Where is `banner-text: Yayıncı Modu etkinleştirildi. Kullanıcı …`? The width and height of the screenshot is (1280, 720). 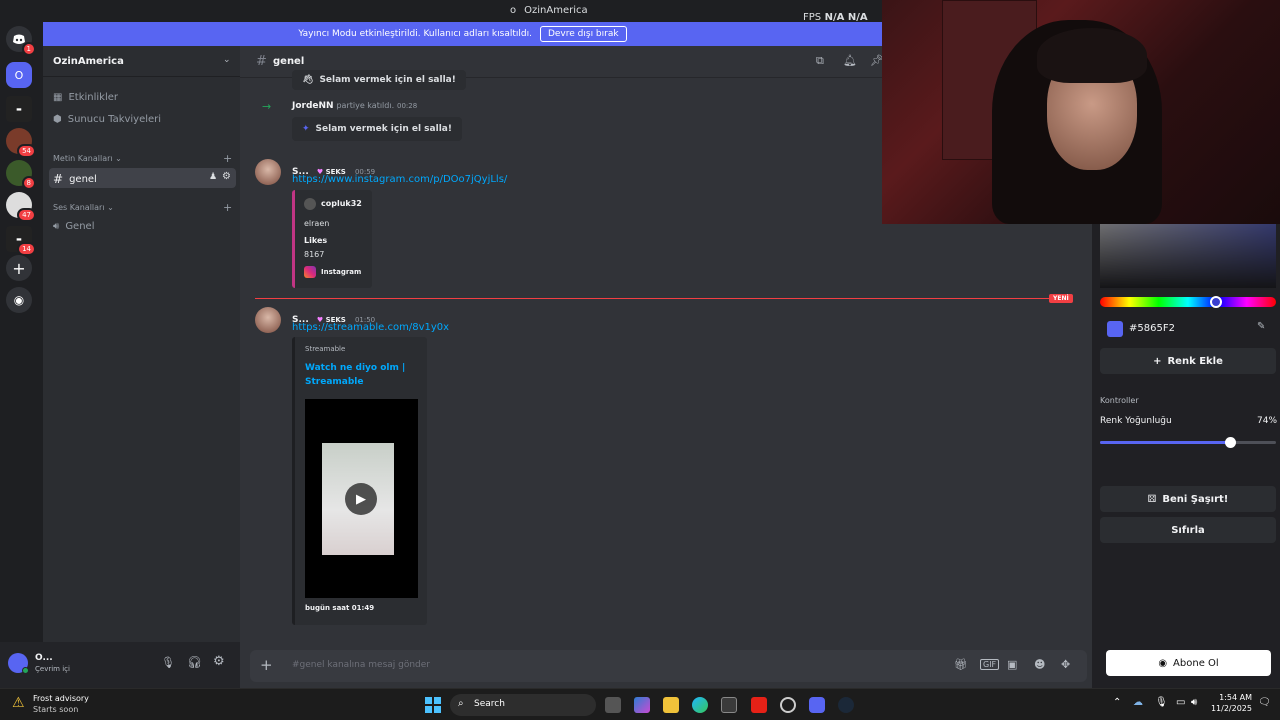 banner-text: Yayıncı Modu etkinleştirildi. Kullanıcı … is located at coordinates (415, 34).